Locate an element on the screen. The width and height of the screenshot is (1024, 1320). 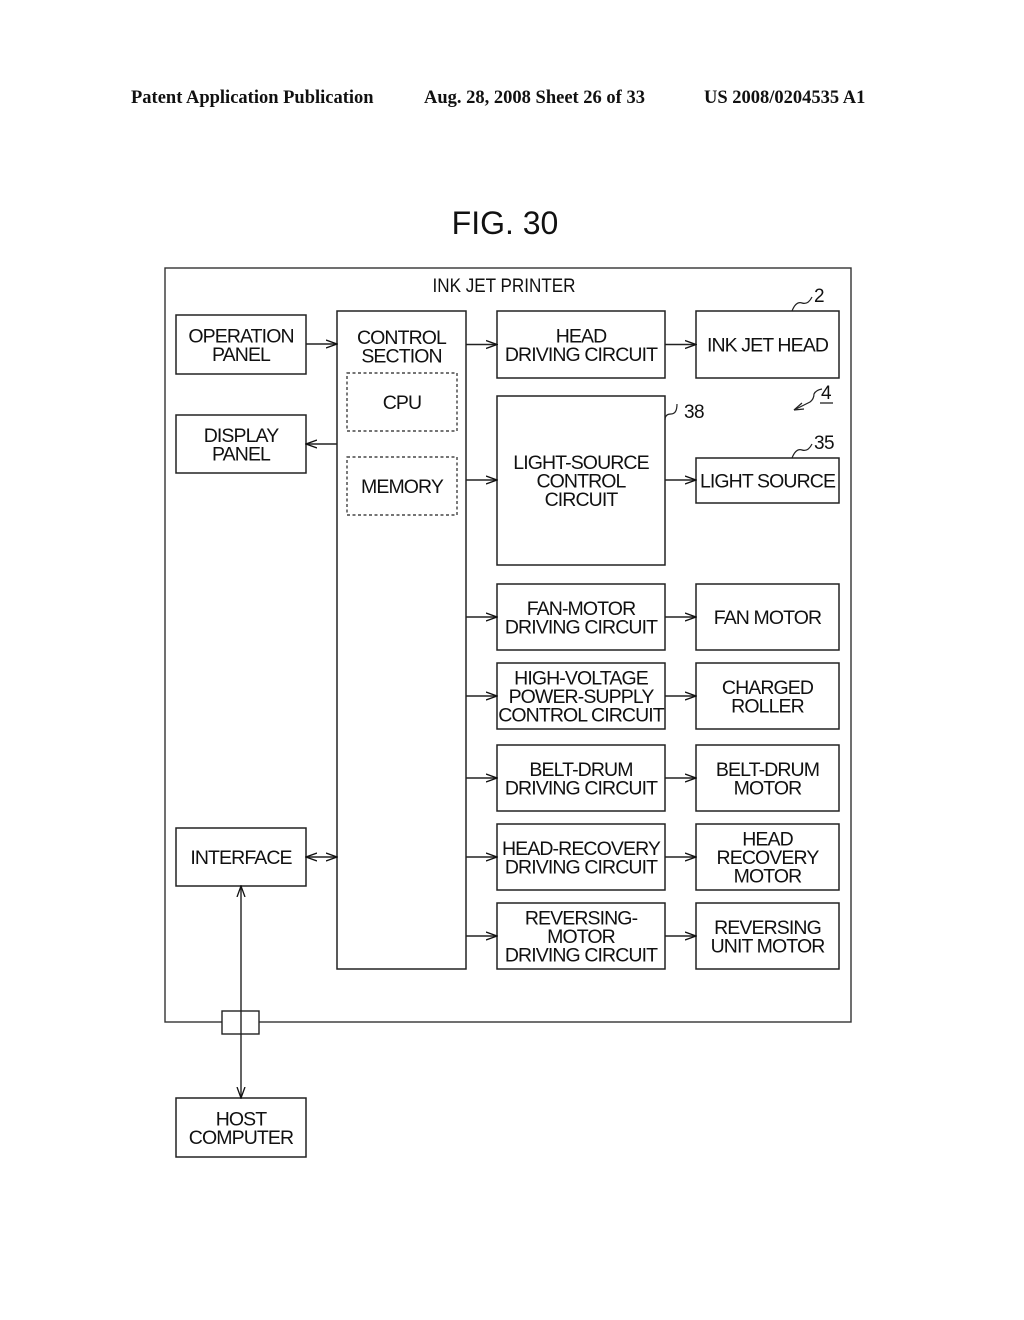
charged-roller-block: CHARGEDROLLER is located at coordinates (767, 696).